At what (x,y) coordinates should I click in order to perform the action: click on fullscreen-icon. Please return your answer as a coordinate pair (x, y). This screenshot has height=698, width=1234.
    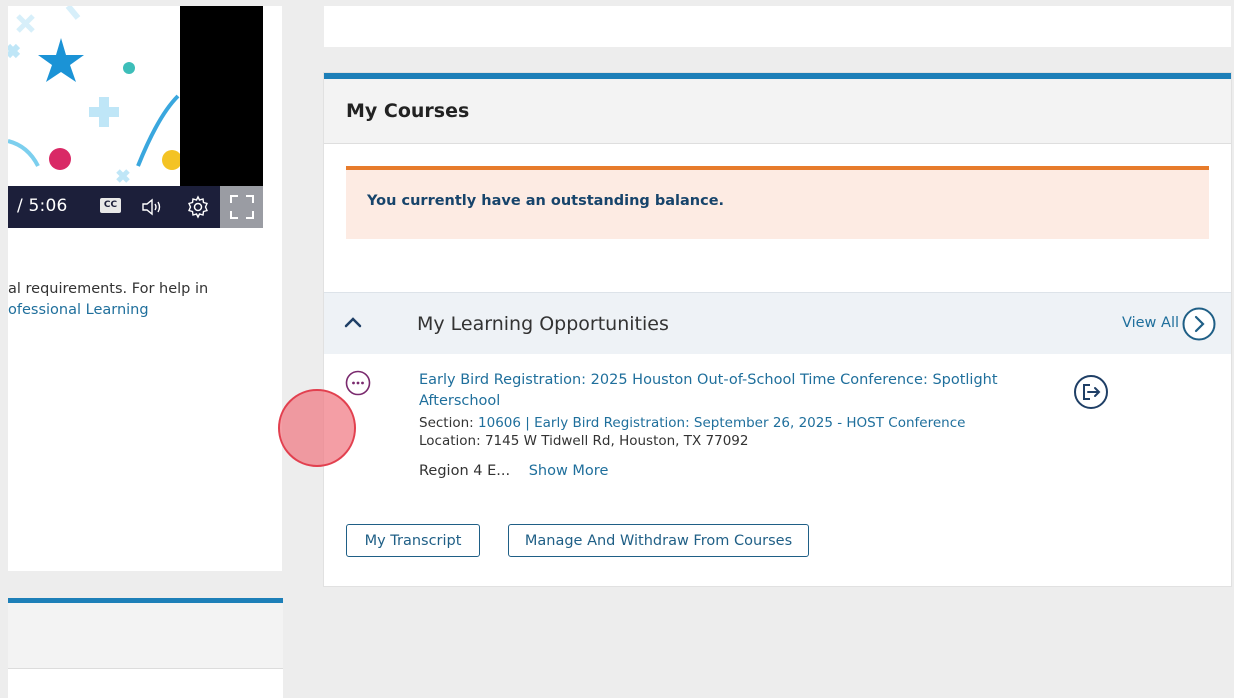
    Looking at the image, I should click on (242, 207).